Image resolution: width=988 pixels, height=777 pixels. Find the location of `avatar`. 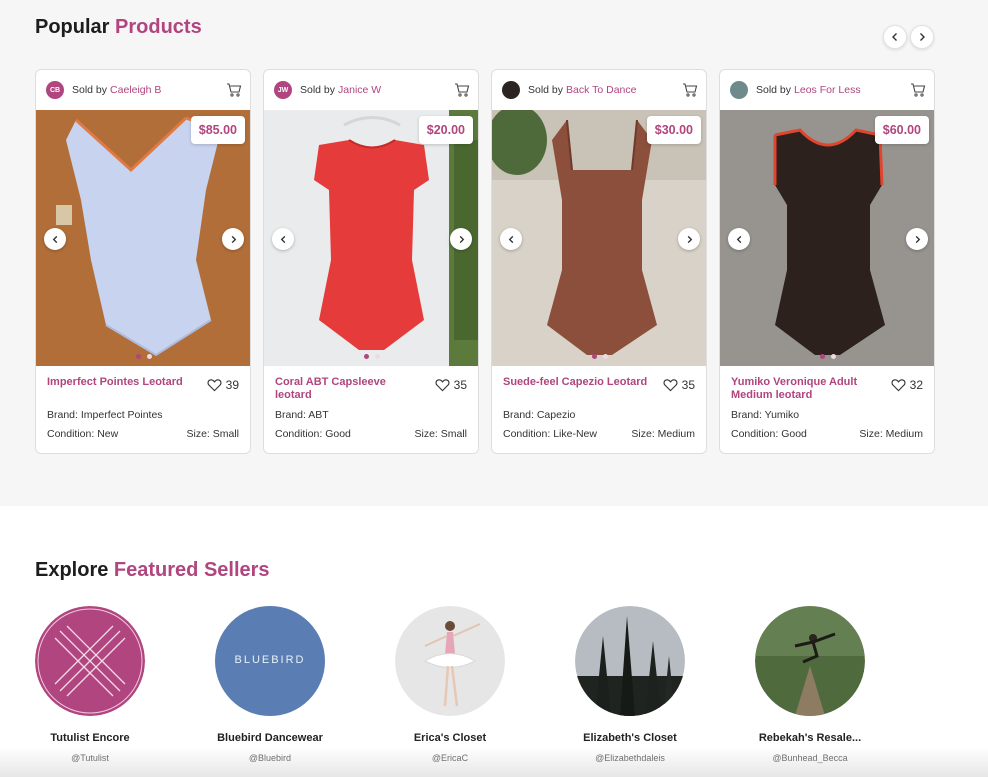

avatar is located at coordinates (739, 90).